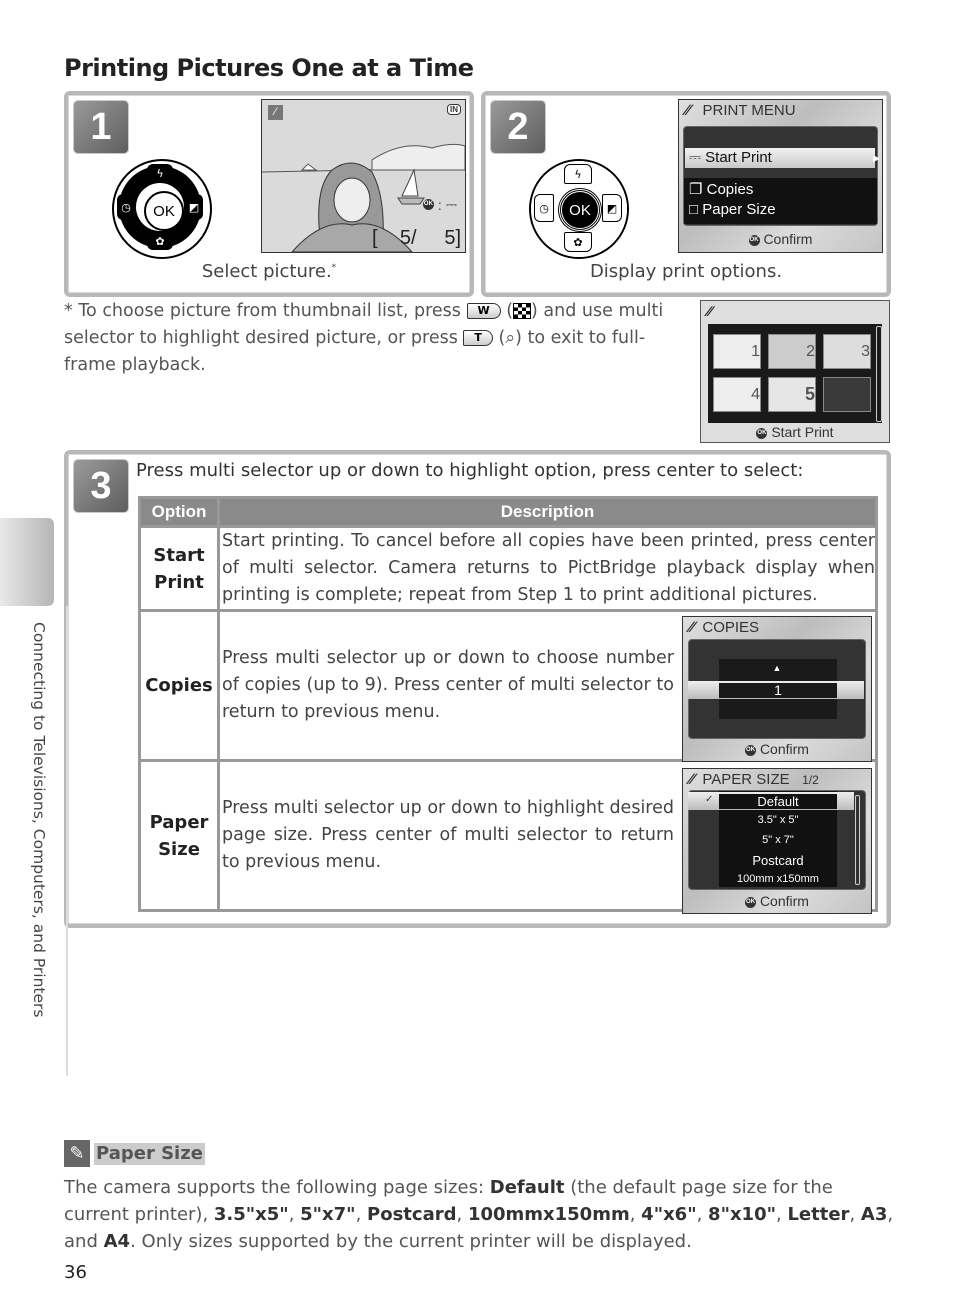 This screenshot has height=1312, width=954. Describe the element at coordinates (780, 158) in the screenshot. I see `menu-item-start-print: ⎓ Start Print` at that location.